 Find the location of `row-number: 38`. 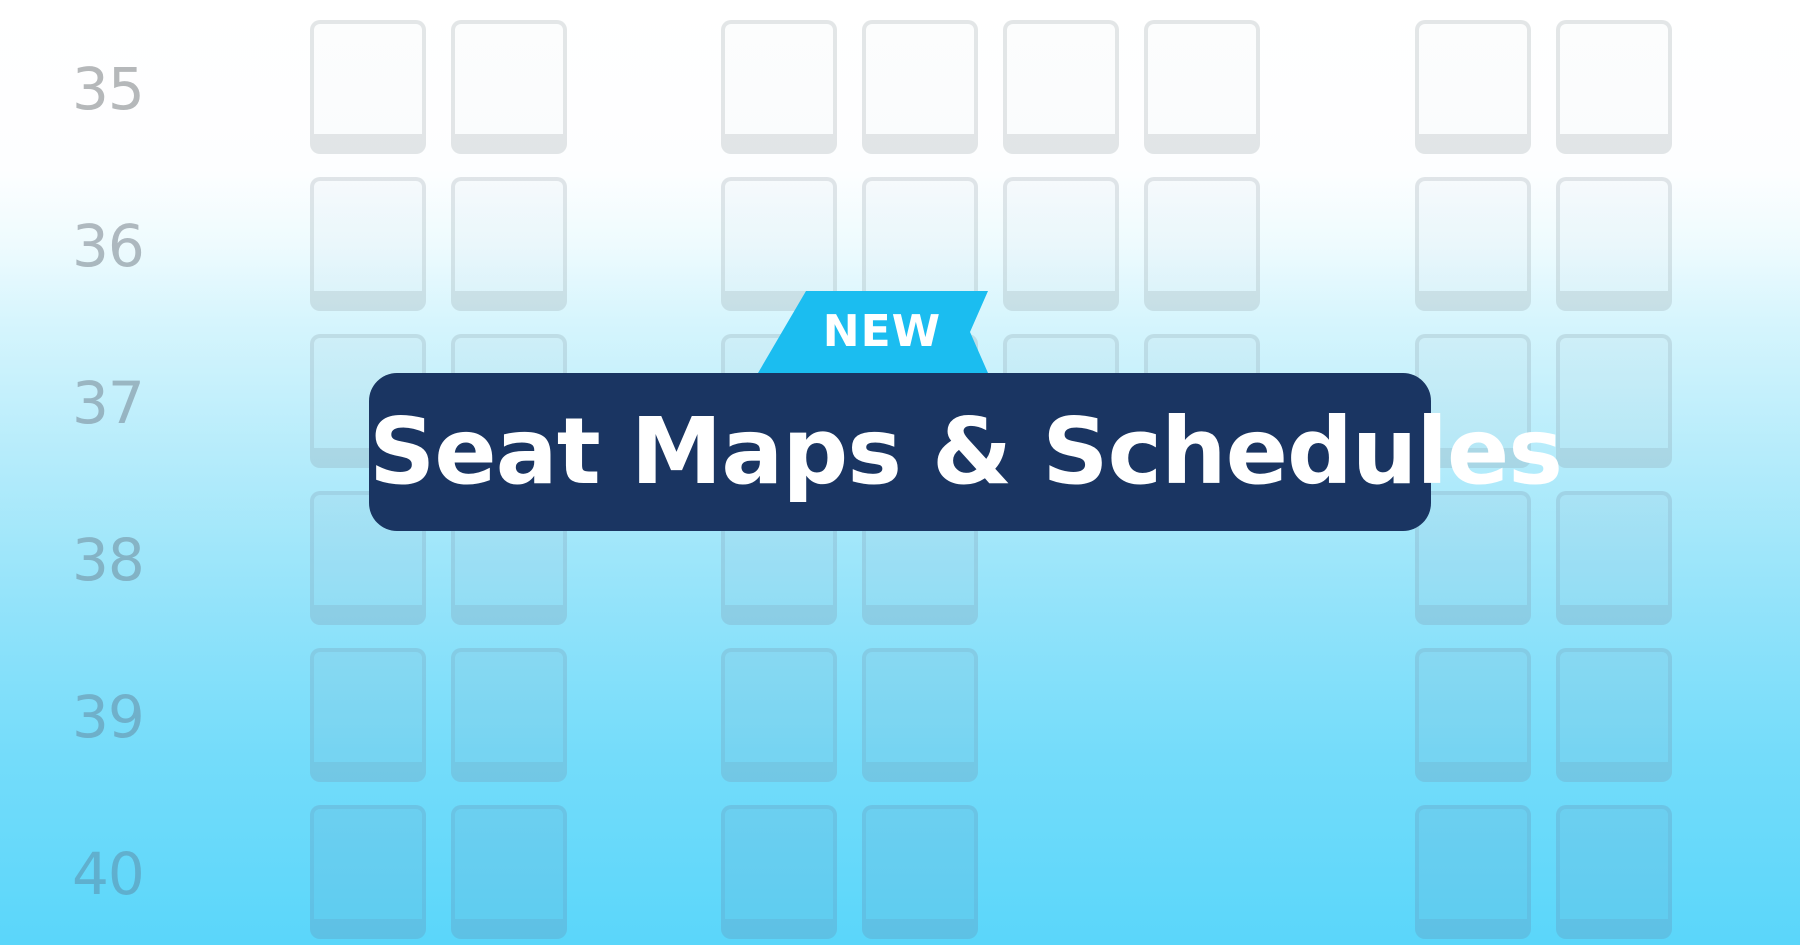

row-number: 38 is located at coordinates (108, 560).